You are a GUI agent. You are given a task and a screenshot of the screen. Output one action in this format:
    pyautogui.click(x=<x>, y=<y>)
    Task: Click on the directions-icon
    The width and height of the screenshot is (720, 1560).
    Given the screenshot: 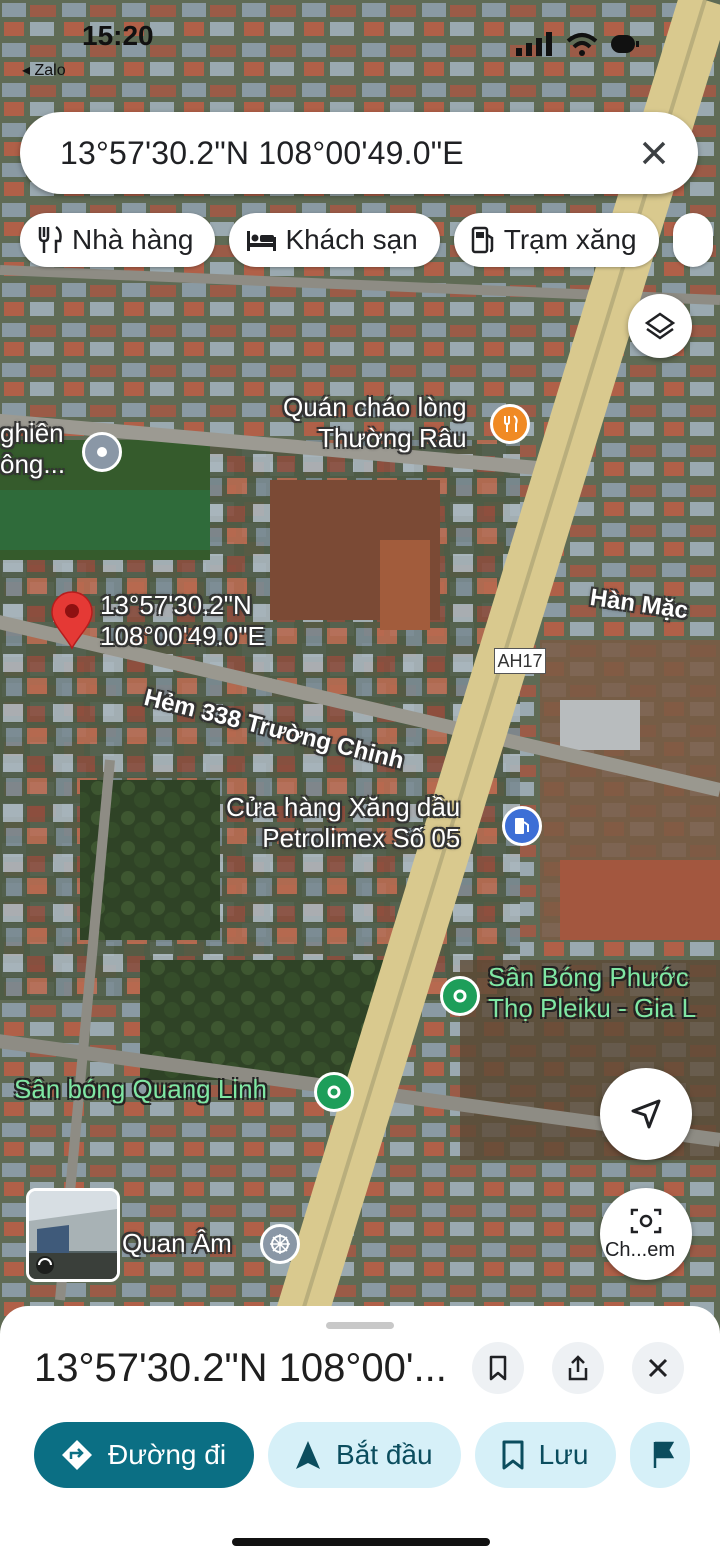 What is the action you would take?
    pyautogui.click(x=77, y=1455)
    